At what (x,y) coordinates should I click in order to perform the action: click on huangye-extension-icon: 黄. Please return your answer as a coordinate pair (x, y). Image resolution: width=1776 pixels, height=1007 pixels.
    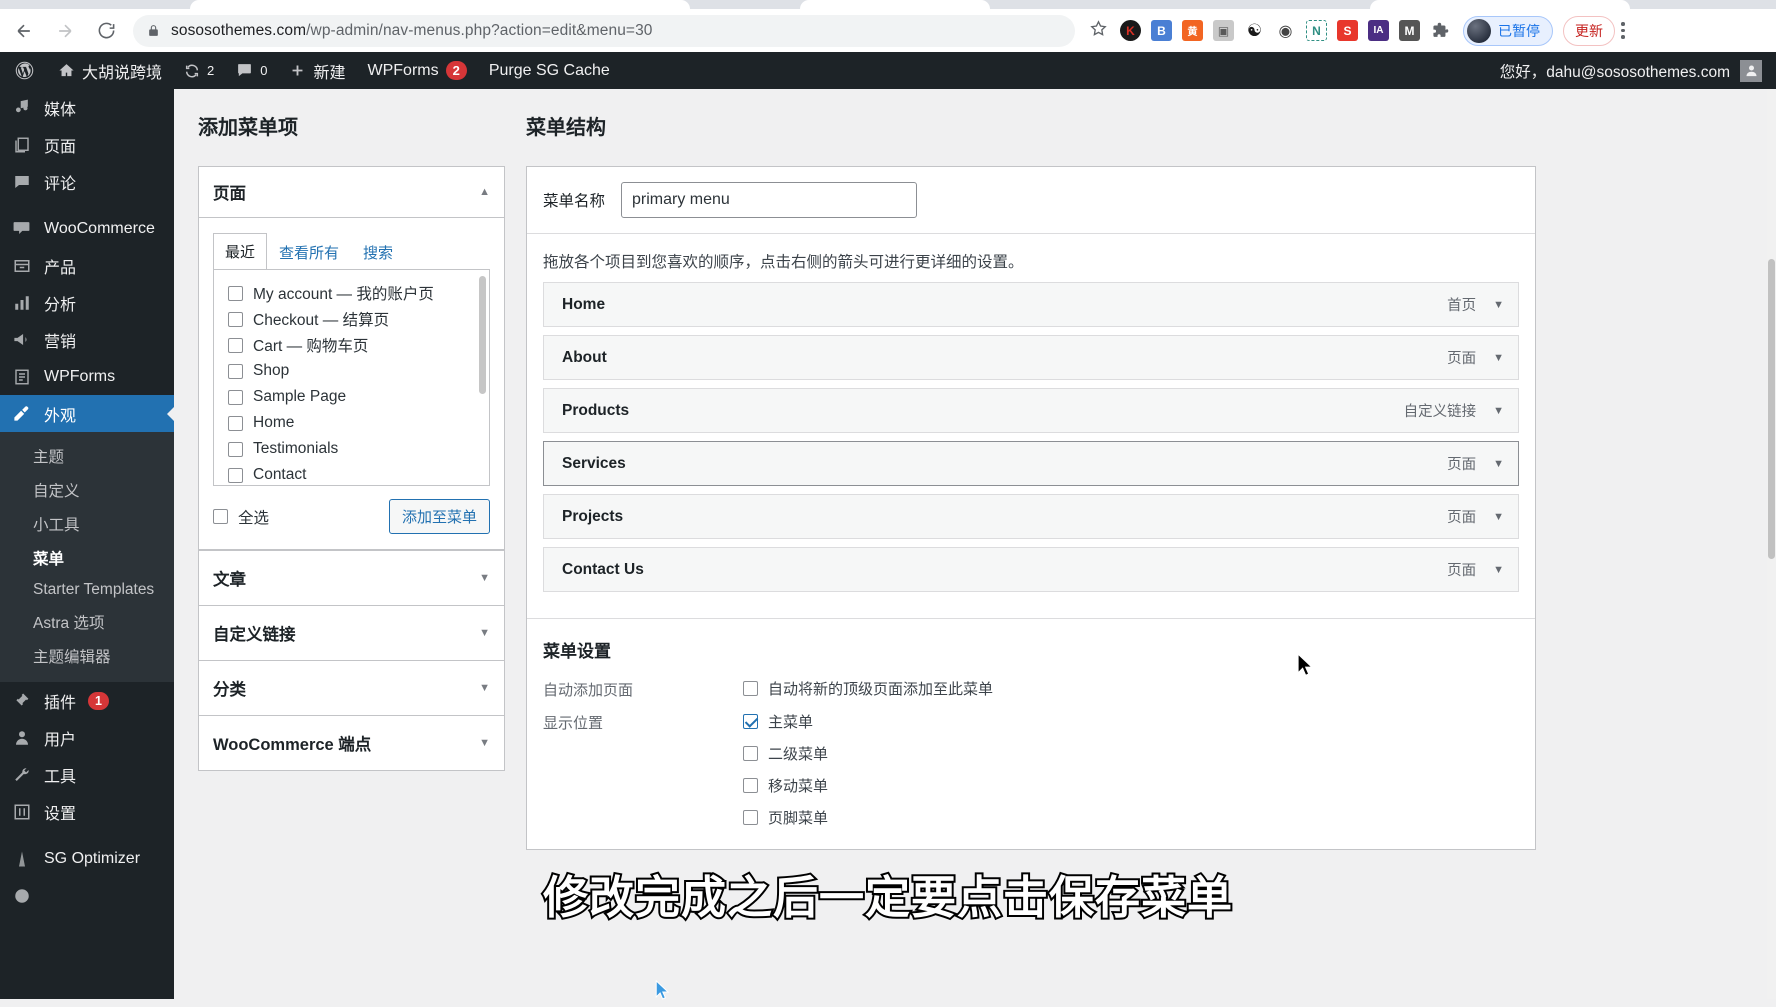
    Looking at the image, I should click on (1192, 30).